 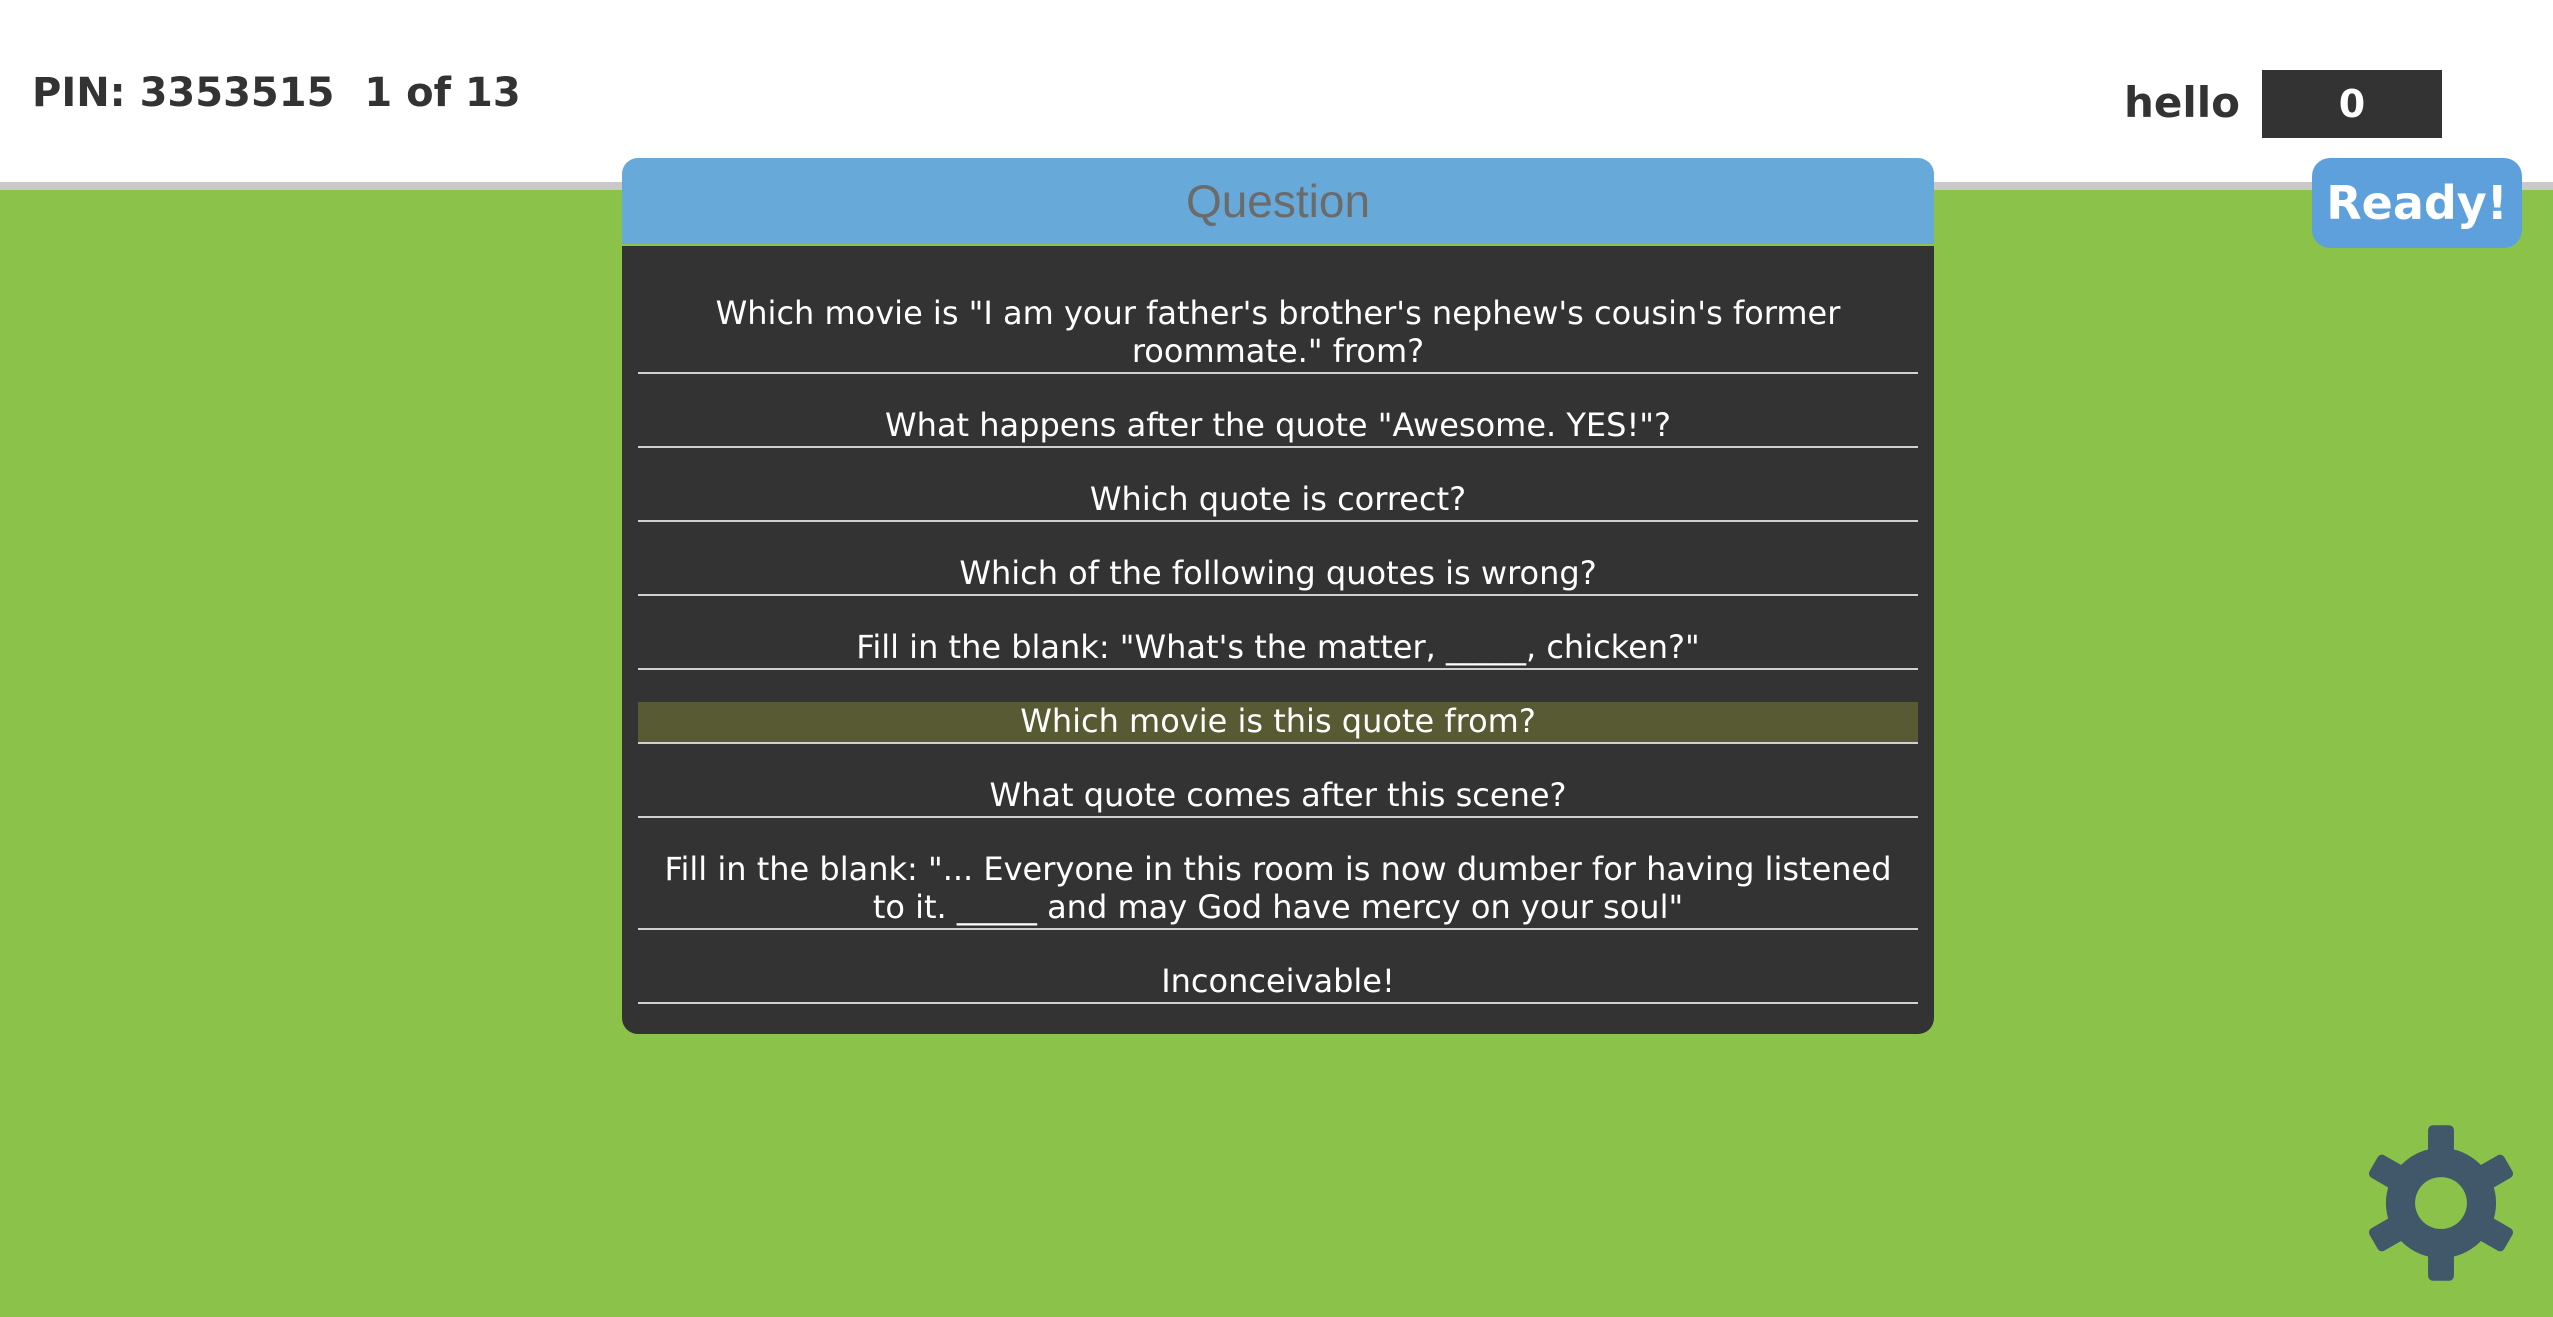 What do you see at coordinates (1278, 723) in the screenshot?
I see `question-option-selected: Which movie is this quote from?` at bounding box center [1278, 723].